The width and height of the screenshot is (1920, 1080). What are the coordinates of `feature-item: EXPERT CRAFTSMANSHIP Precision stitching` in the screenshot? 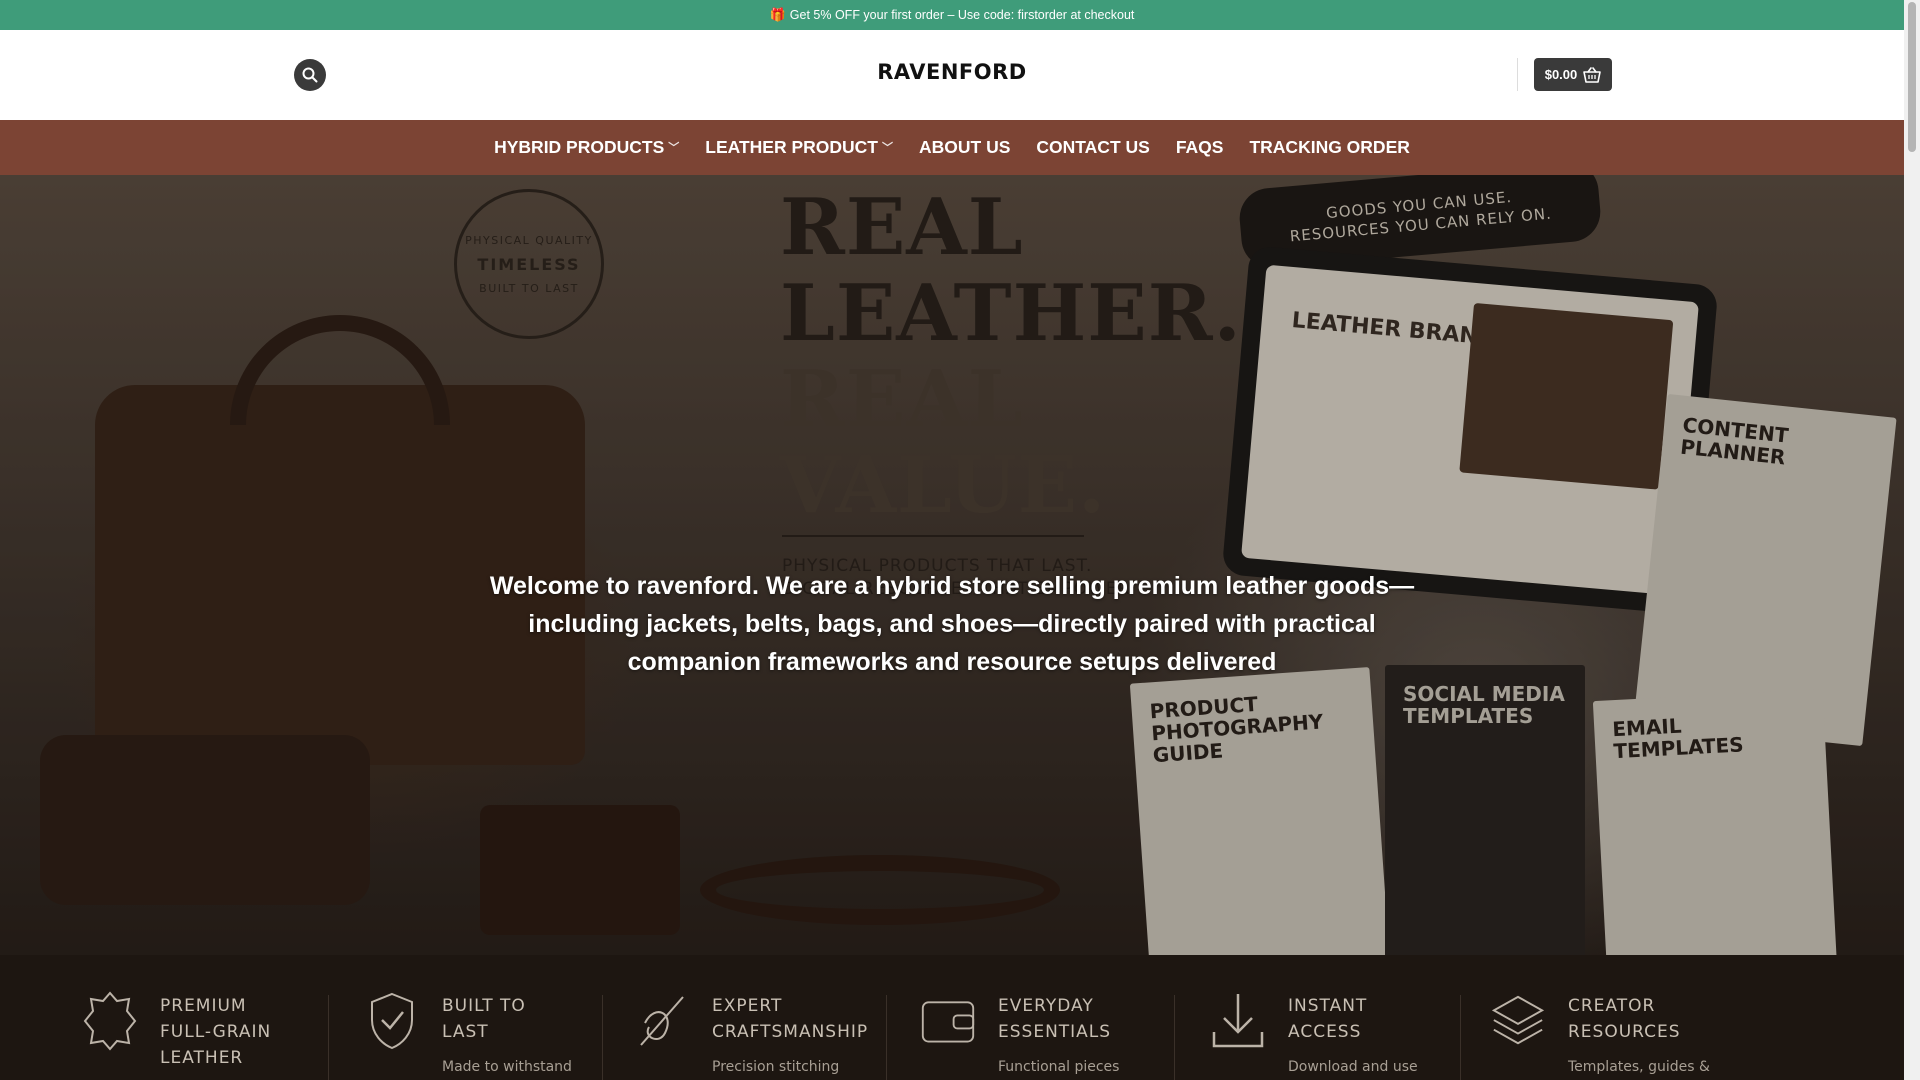 It's located at (751, 1034).